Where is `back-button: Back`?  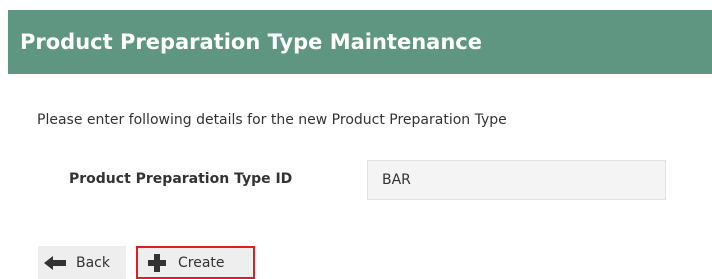
back-button: Back is located at coordinates (82, 262).